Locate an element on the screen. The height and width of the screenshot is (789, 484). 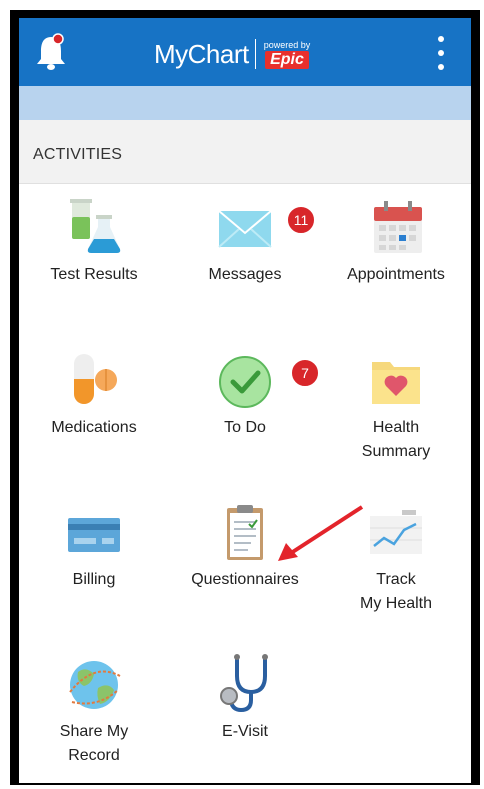
mychart-logo: MyChart powered by Epic is located at coordinates (232, 54).